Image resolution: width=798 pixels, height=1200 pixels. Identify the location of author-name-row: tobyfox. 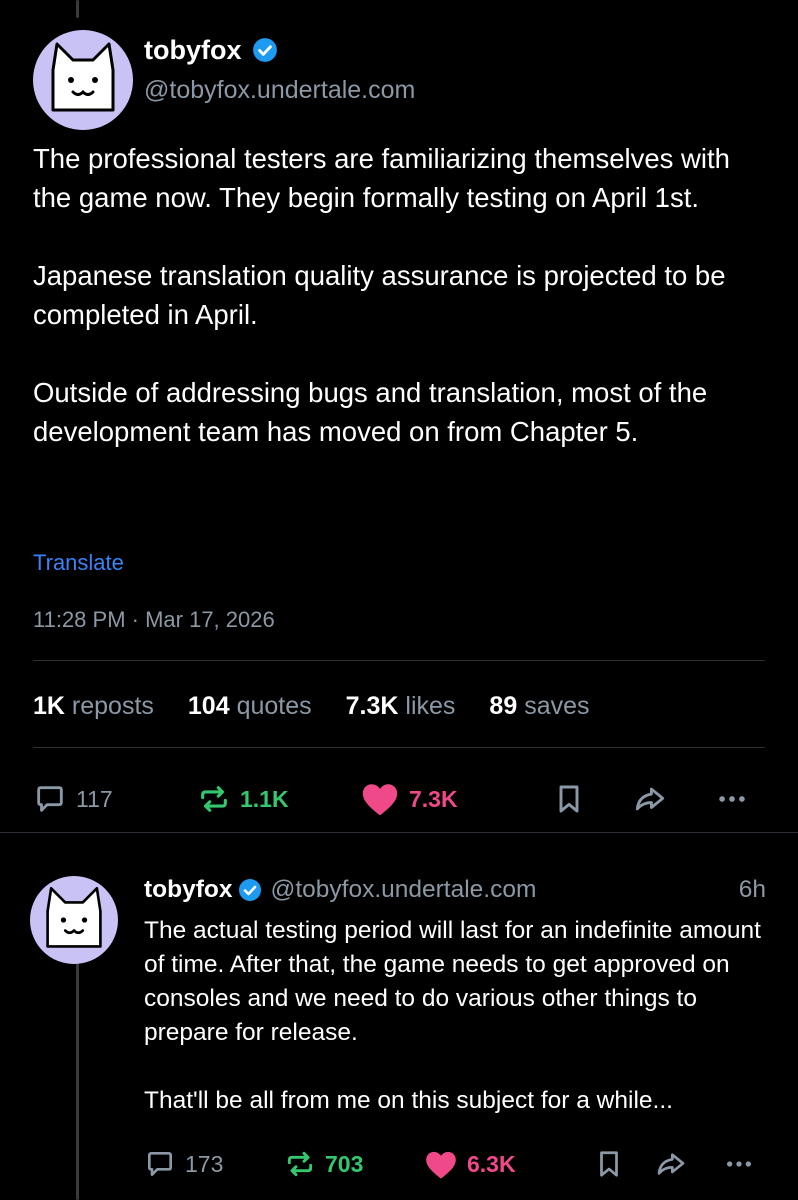
(211, 50).